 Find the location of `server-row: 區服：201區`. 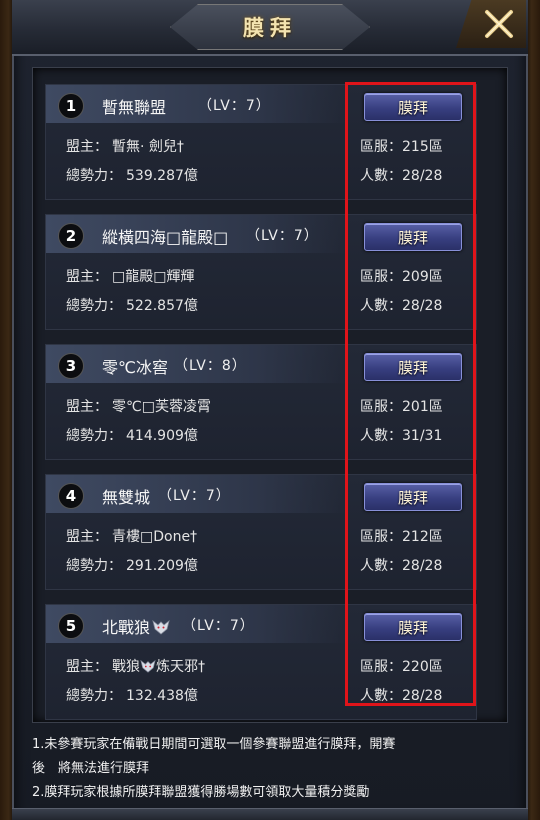

server-row: 區服：201區 is located at coordinates (401, 406).